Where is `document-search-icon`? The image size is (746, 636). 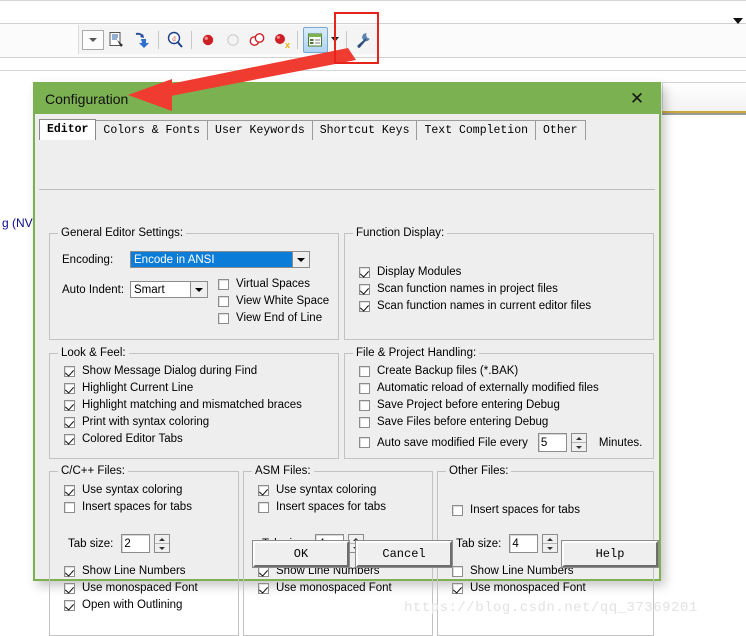
document-search-icon is located at coordinates (117, 40).